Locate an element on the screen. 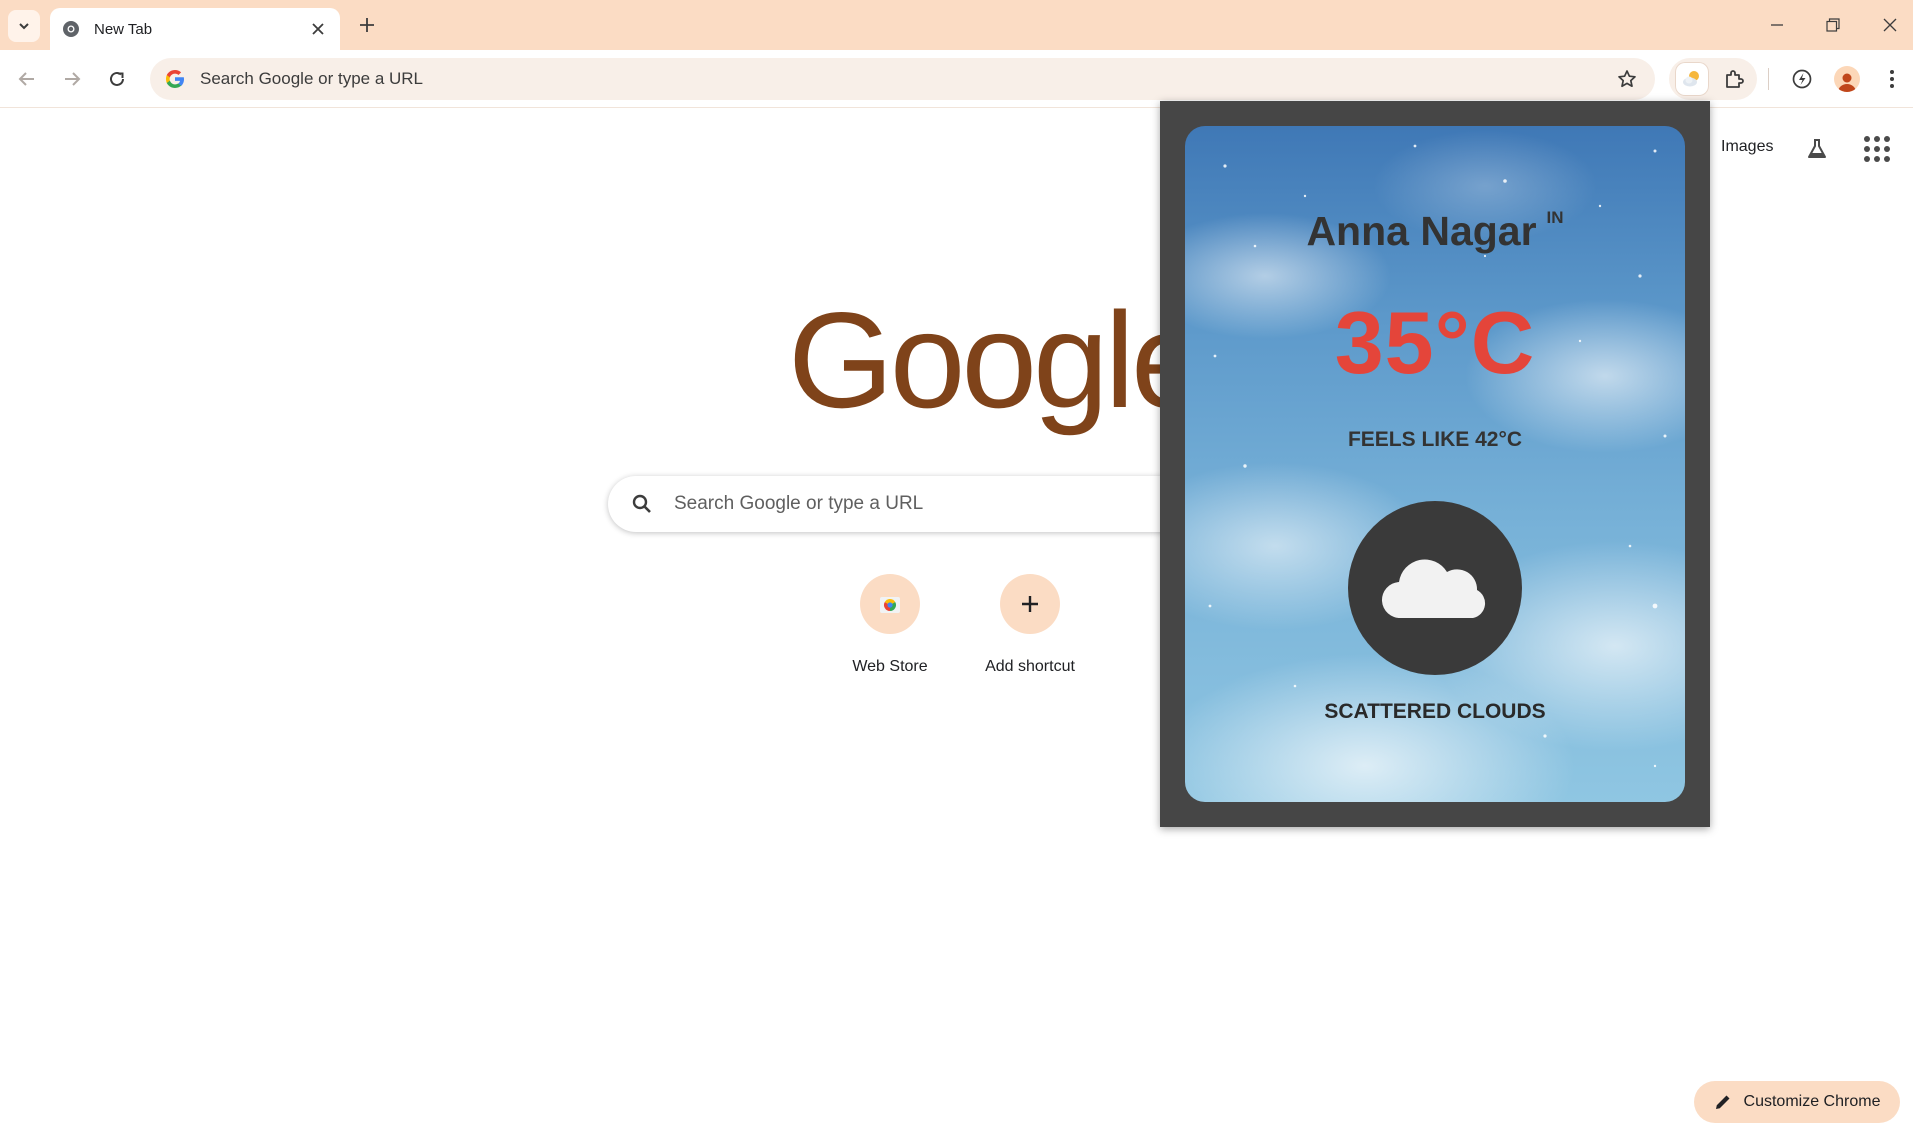 The height and width of the screenshot is (1127, 1913). cloud-icon is located at coordinates (1433, 589).